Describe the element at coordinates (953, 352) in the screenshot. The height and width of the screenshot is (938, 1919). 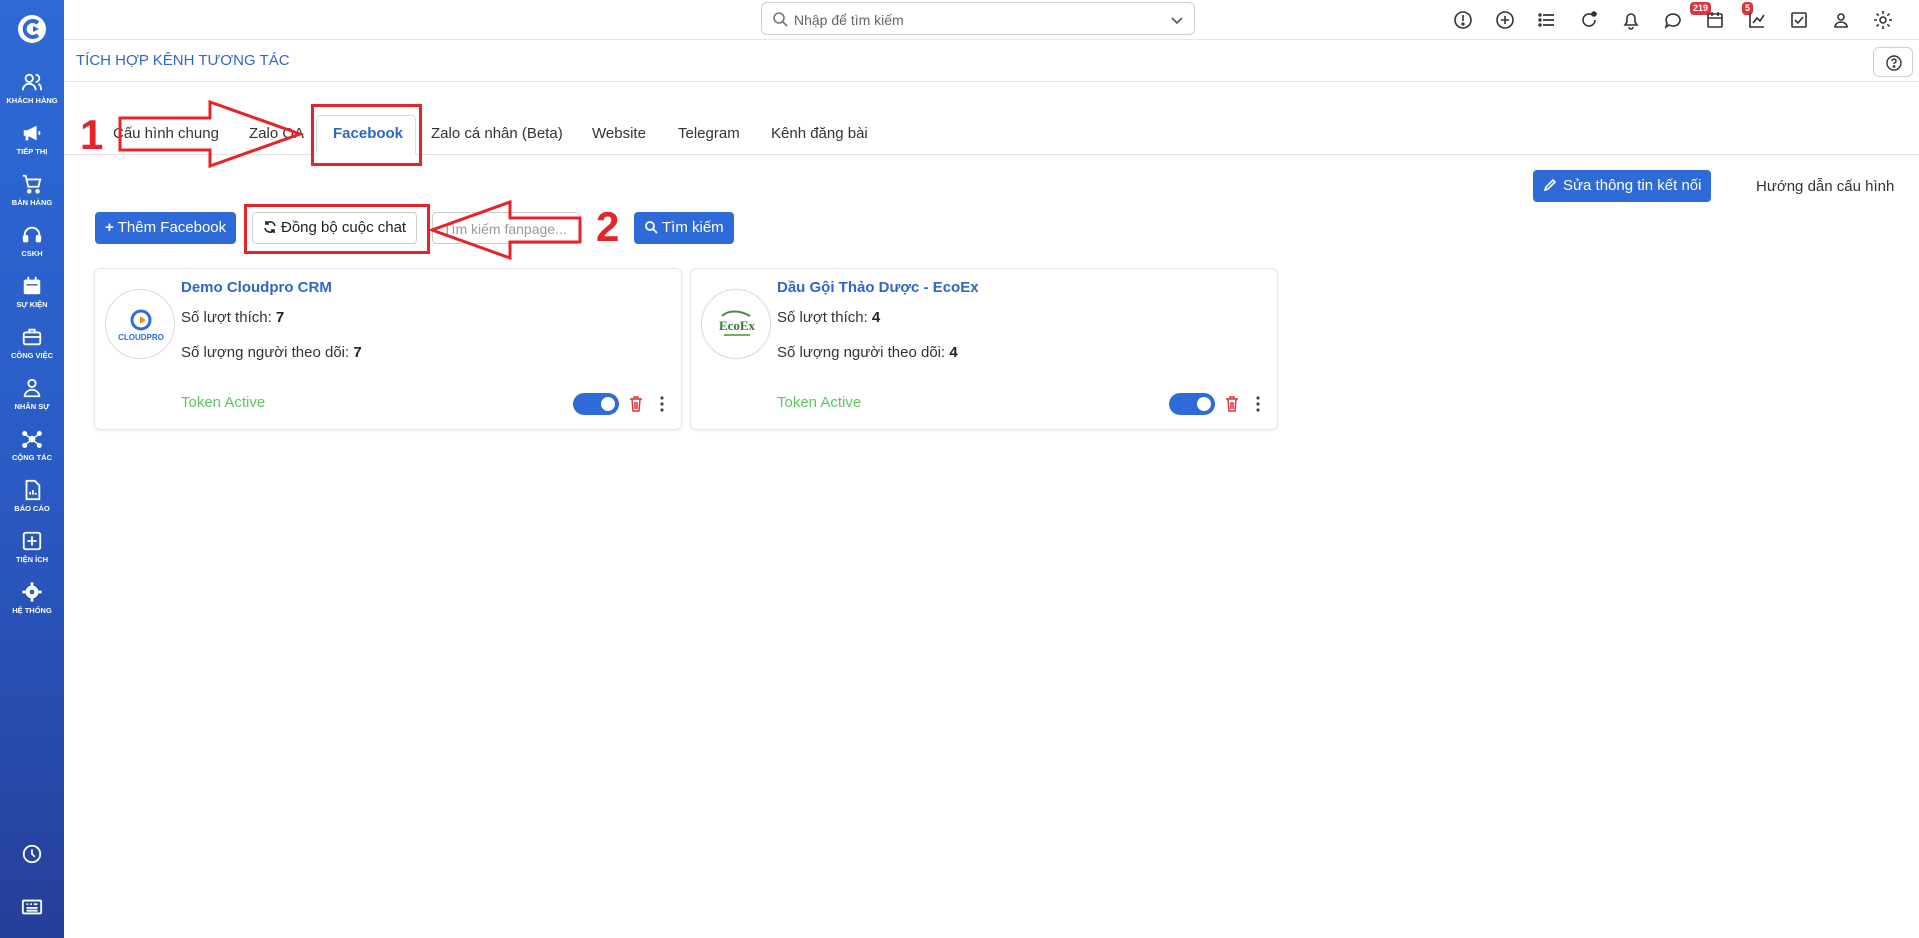
I see `followers-value: 4` at that location.